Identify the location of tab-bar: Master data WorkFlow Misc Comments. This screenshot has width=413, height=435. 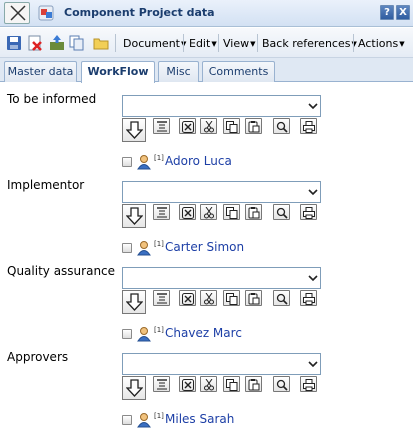
(206, 70).